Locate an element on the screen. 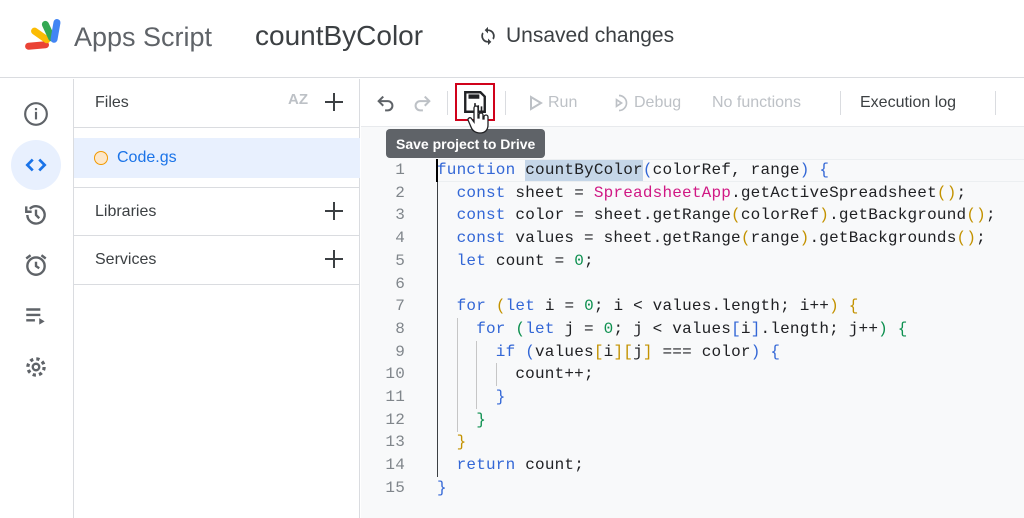 This screenshot has width=1024, height=518. code-line: 11} is located at coordinates (433, 397).